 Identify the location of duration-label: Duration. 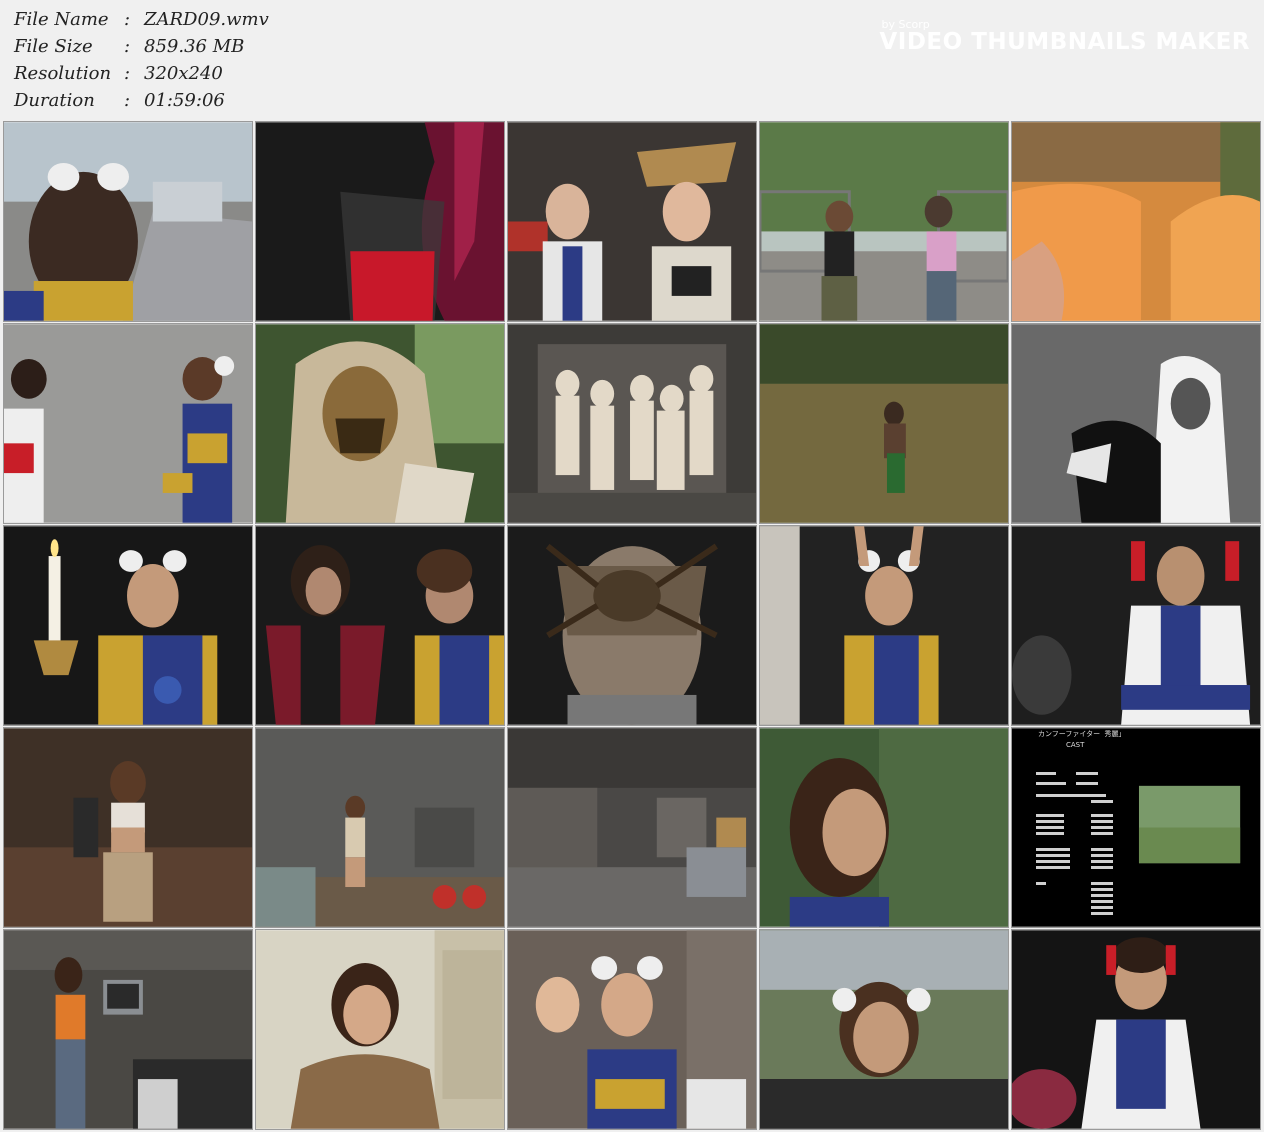
(54, 100).